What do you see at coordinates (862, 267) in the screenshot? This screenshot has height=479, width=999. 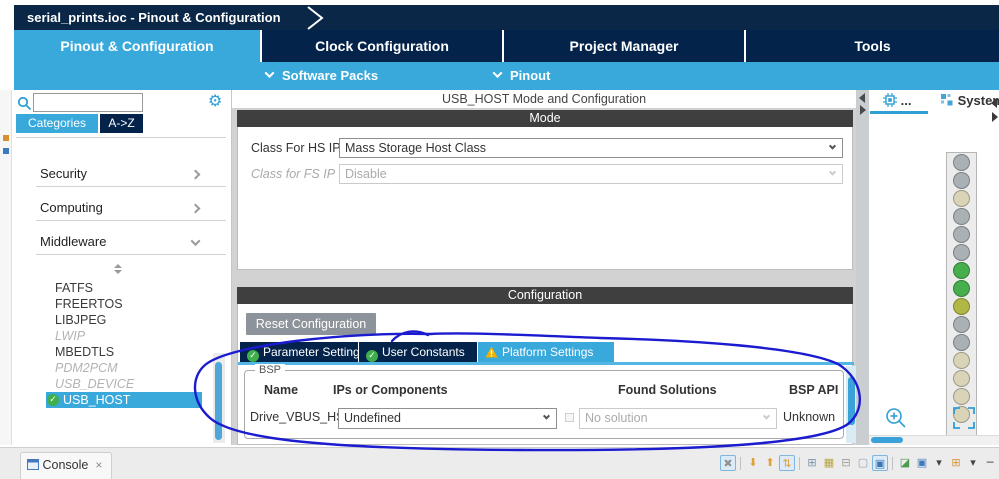 I see `panel-splitter` at bounding box center [862, 267].